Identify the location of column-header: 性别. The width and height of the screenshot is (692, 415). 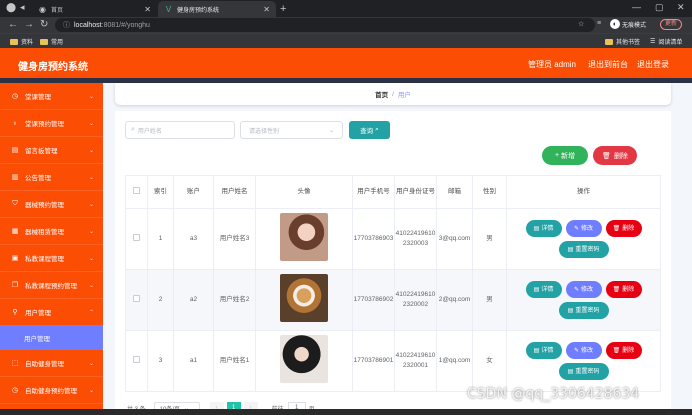
(489, 192).